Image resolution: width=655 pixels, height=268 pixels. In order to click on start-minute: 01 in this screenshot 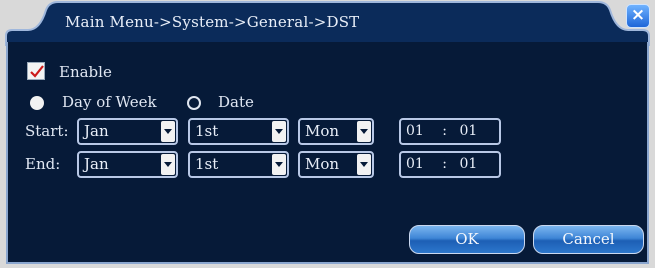, I will do `click(468, 131)`.